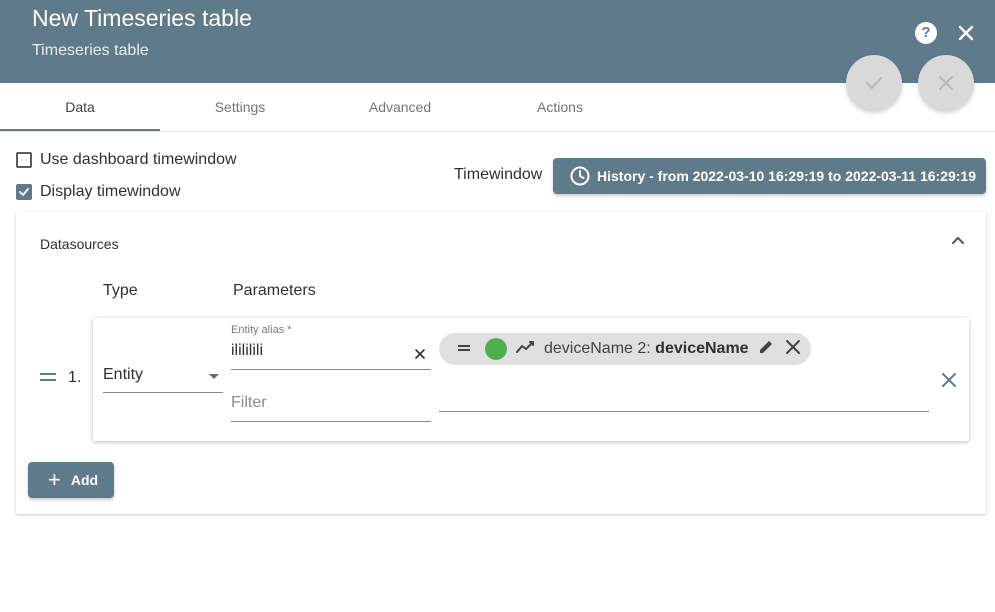  I want to click on tab-data: Data, so click(80, 107).